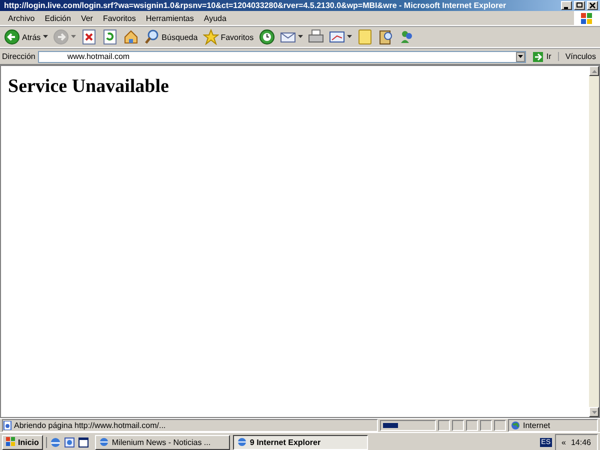 The width and height of the screenshot is (600, 450). I want to click on arrow-icon, so click(538, 57).